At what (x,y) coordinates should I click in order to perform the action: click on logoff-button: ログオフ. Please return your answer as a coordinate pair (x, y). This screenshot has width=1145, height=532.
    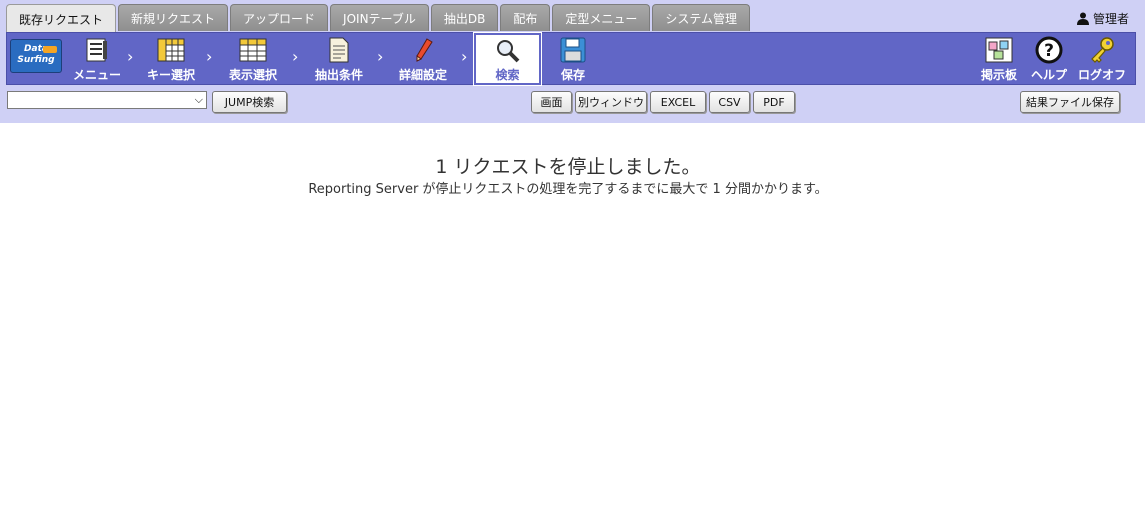
    Looking at the image, I should click on (1102, 59).